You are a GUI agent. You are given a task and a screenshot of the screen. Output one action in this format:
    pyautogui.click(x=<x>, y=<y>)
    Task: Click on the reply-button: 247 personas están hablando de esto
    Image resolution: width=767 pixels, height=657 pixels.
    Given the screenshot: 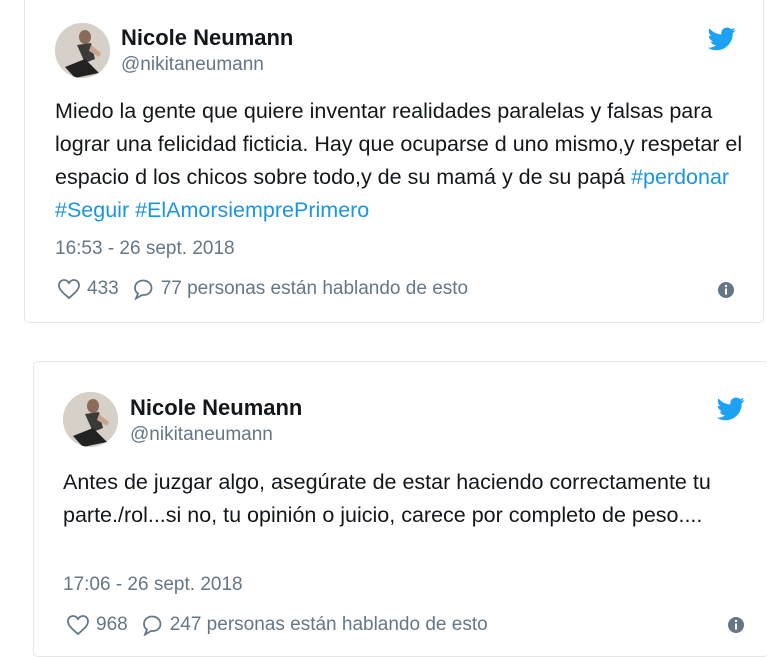 What is the action you would take?
    pyautogui.click(x=314, y=625)
    